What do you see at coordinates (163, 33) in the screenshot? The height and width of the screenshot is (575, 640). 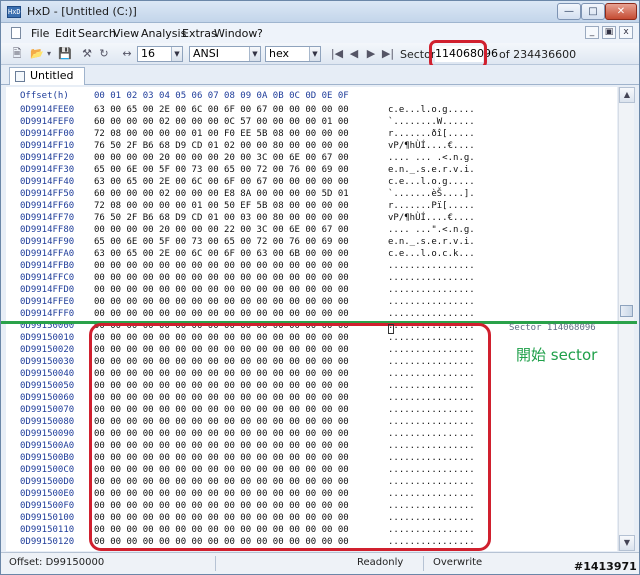 I see `menu-analysis: Analysis` at bounding box center [163, 33].